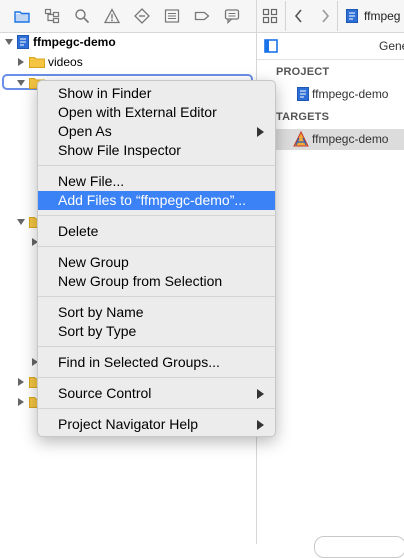 This screenshot has height=558, width=404. Describe the element at coordinates (301, 138) in the screenshot. I see `app-target-icon` at that location.